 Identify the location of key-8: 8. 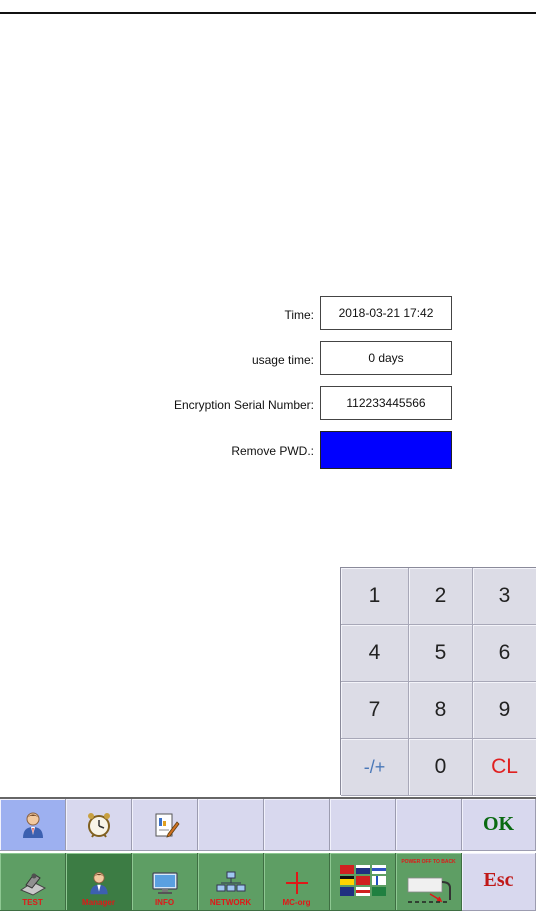
(441, 710).